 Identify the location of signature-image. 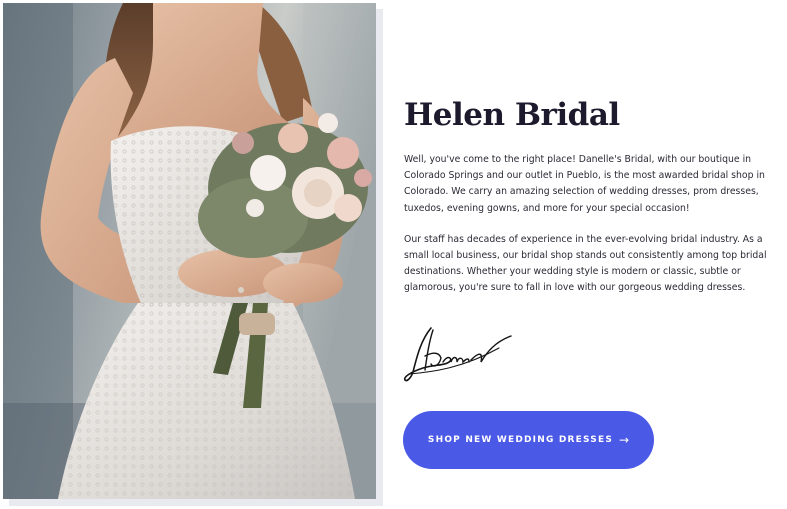
(460, 354).